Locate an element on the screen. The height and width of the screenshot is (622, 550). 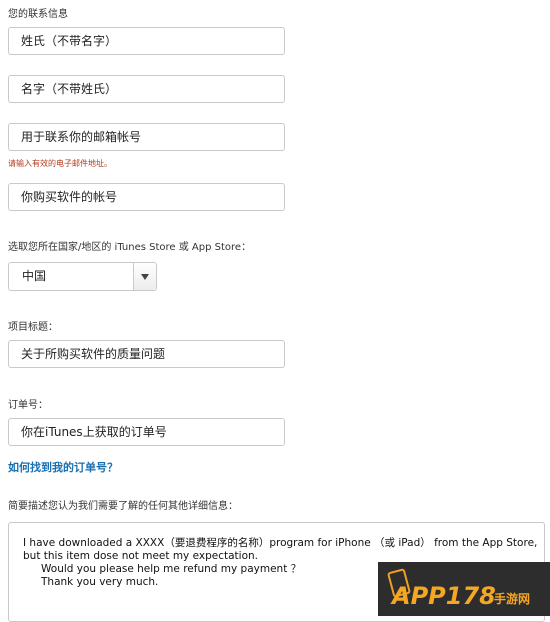
site-watermark: APP178 手游网 is located at coordinates (464, 589).